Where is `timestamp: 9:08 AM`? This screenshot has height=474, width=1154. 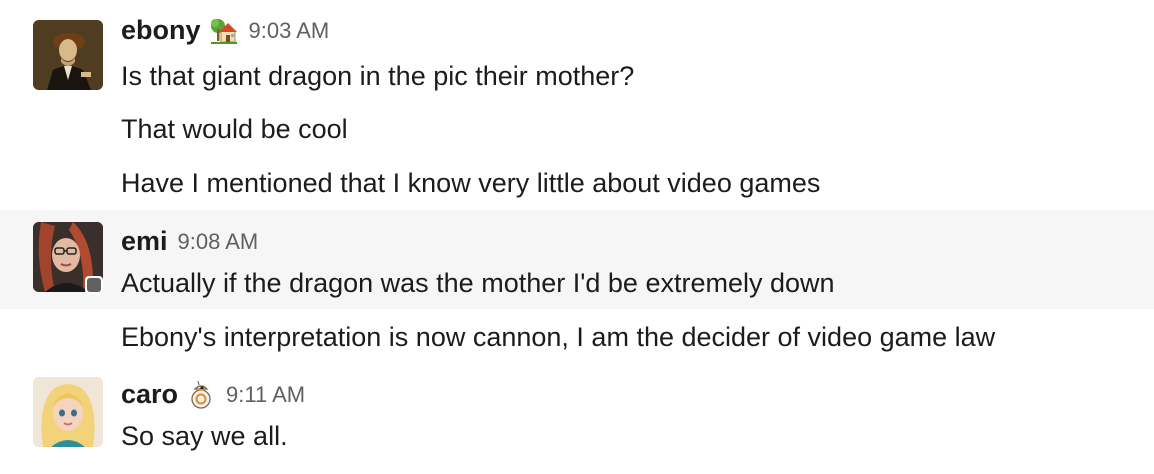 timestamp: 9:08 AM is located at coordinates (218, 242).